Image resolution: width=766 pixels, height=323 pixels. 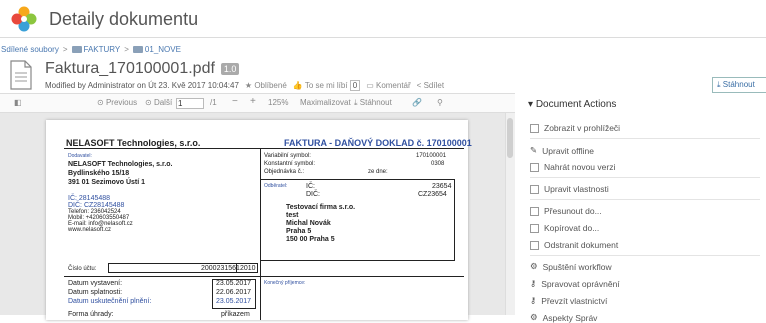 What do you see at coordinates (327, 85) in the screenshot?
I see `like-link: 👍 To se mi líbí 0` at bounding box center [327, 85].